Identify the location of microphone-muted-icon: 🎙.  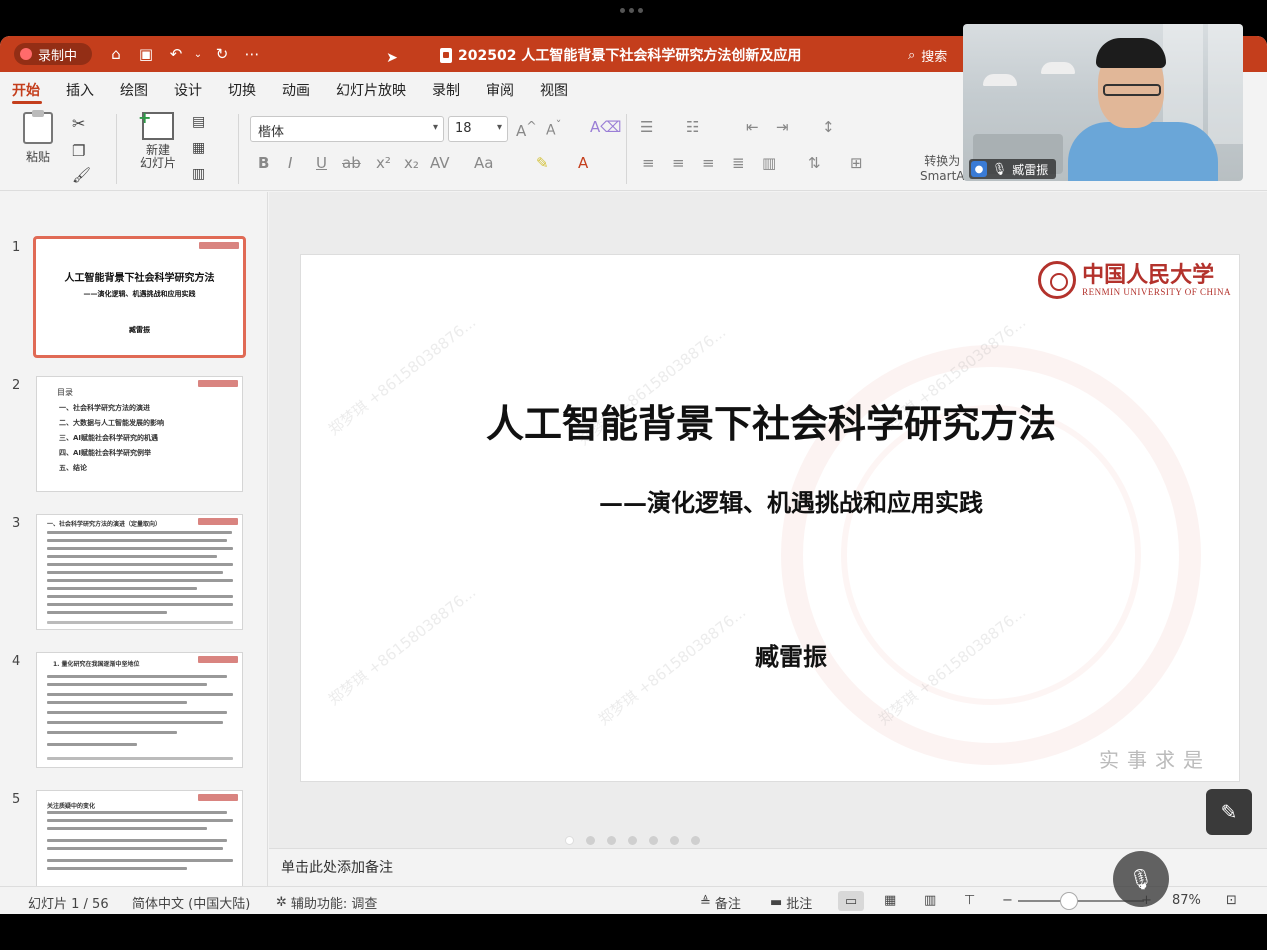
(1141, 879).